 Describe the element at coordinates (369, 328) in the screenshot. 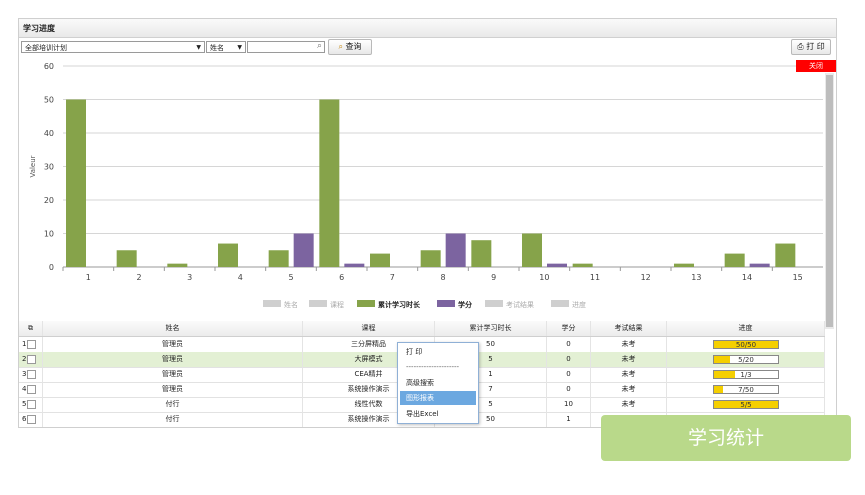

I see `col-header-course: 课程` at that location.